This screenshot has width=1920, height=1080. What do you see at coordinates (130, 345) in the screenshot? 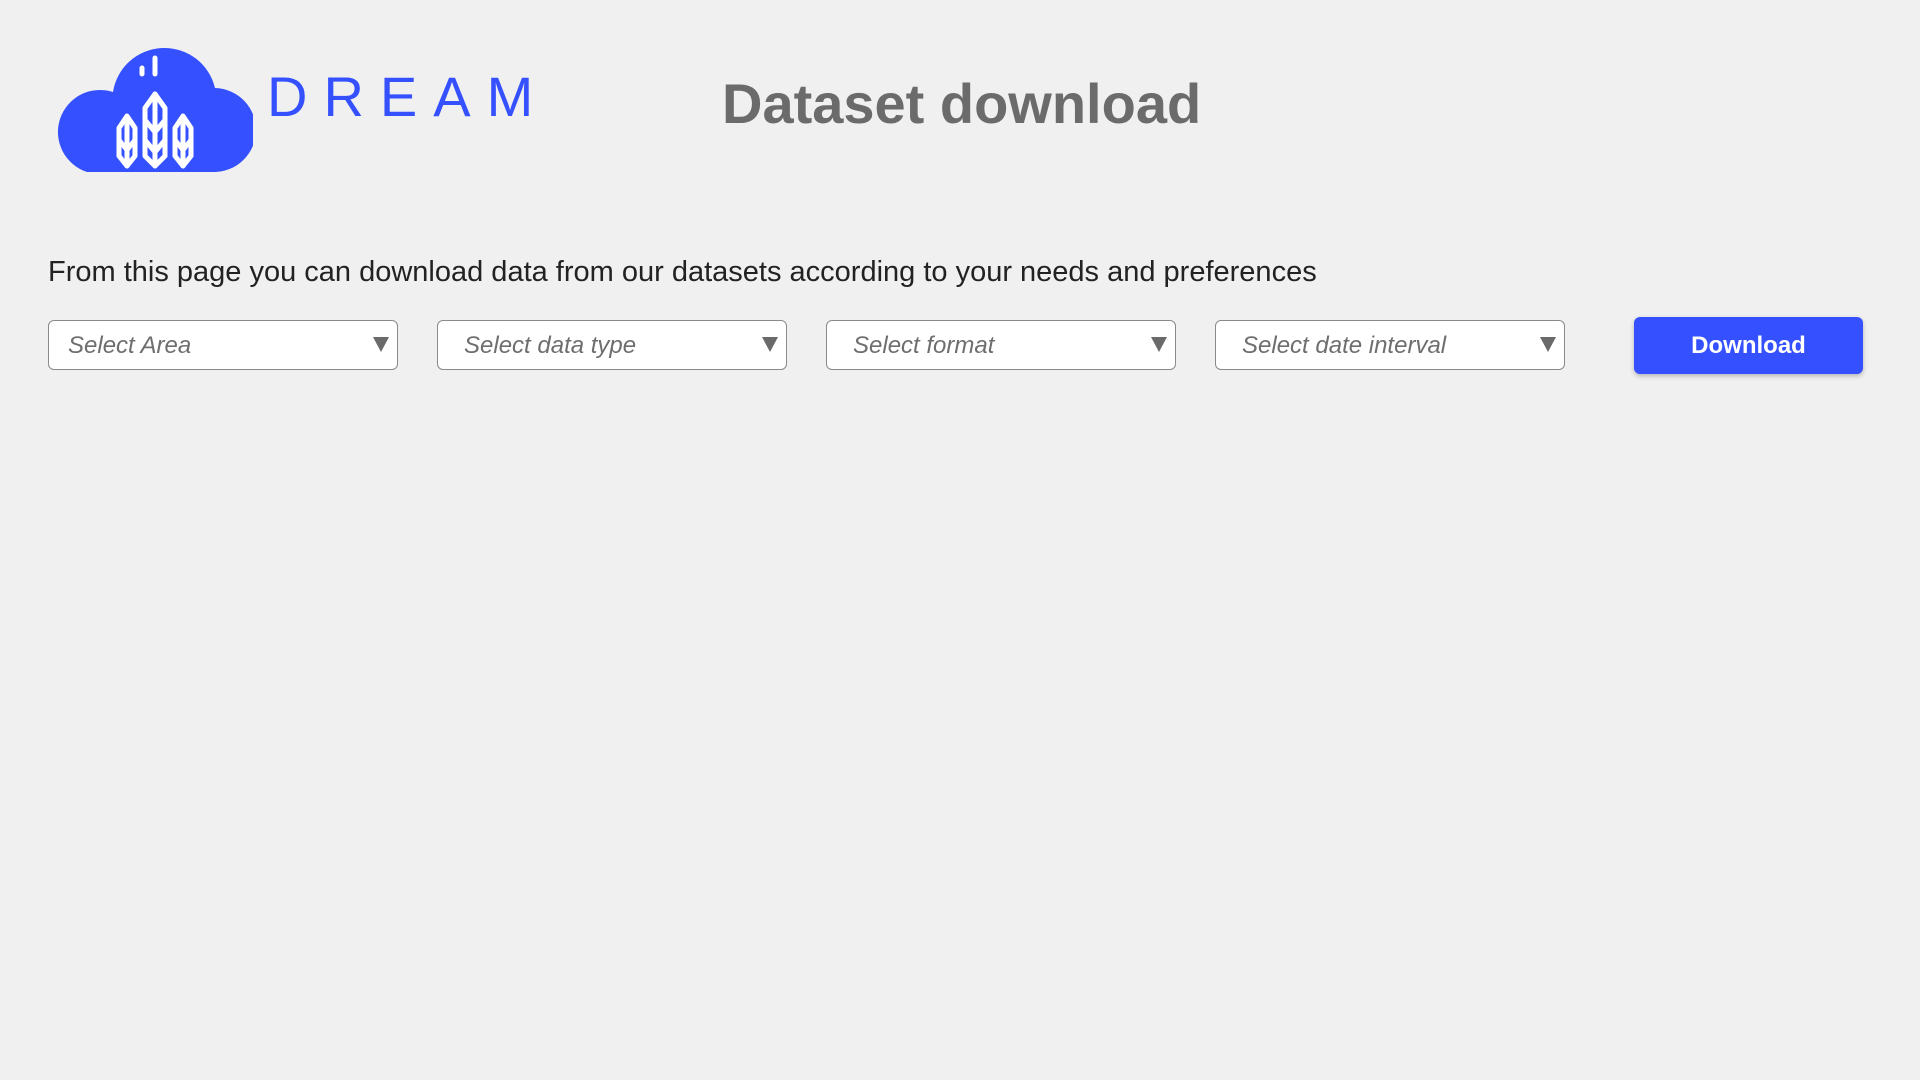
I see `select-area-placeholder: Select Area` at bounding box center [130, 345].